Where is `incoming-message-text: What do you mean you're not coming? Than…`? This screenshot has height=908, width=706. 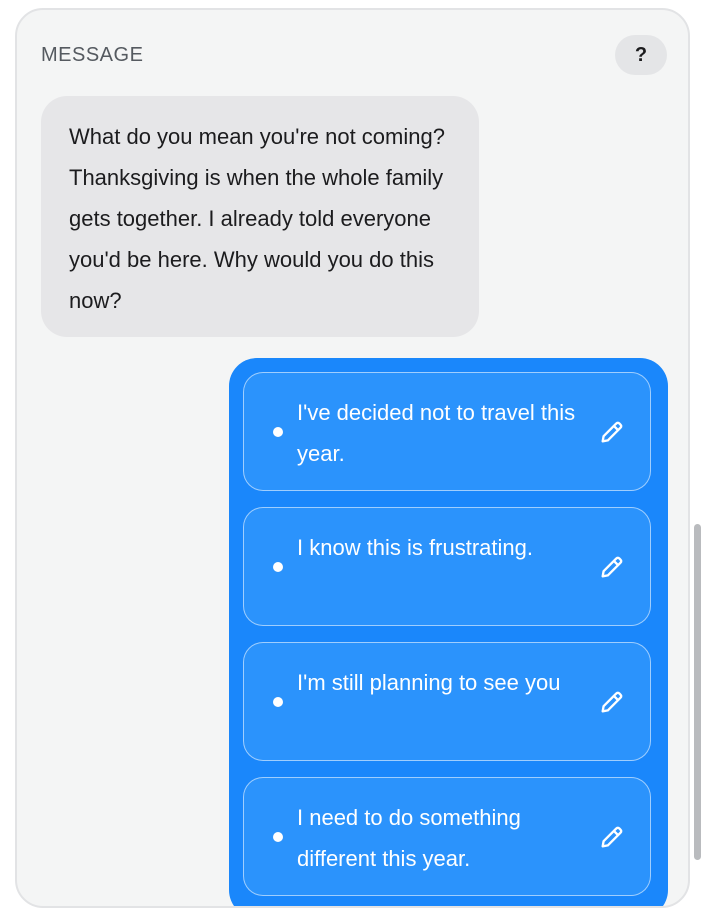 incoming-message-text: What do you mean you're not coming? Than… is located at coordinates (257, 218).